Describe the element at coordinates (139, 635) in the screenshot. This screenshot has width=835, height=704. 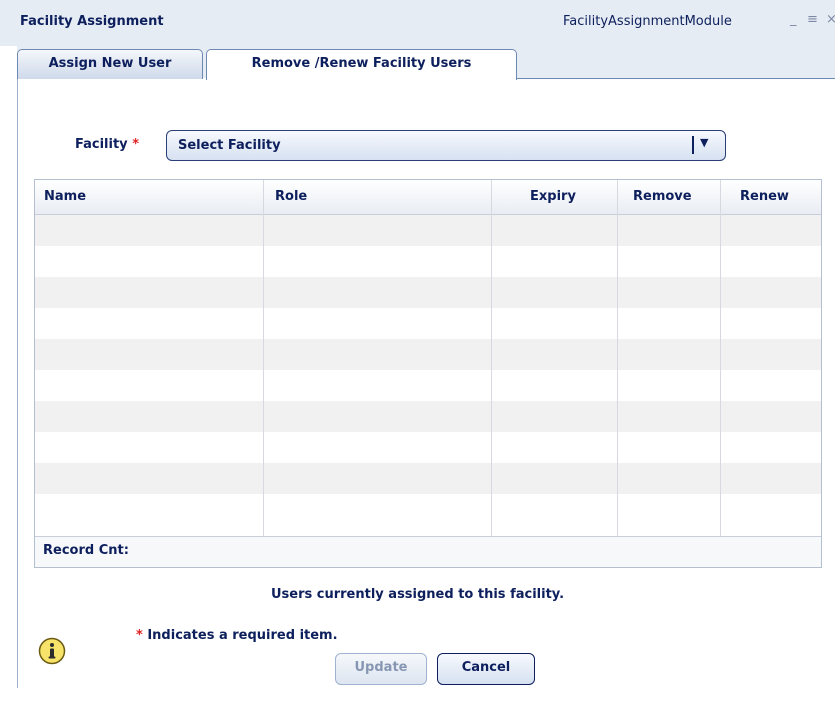
I see `required-note-marker: *` at that location.